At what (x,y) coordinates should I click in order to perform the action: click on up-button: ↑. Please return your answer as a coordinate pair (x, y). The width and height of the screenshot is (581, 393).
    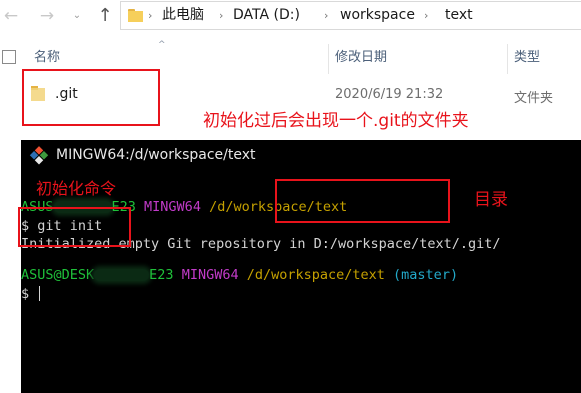
    Looking at the image, I should click on (105, 16).